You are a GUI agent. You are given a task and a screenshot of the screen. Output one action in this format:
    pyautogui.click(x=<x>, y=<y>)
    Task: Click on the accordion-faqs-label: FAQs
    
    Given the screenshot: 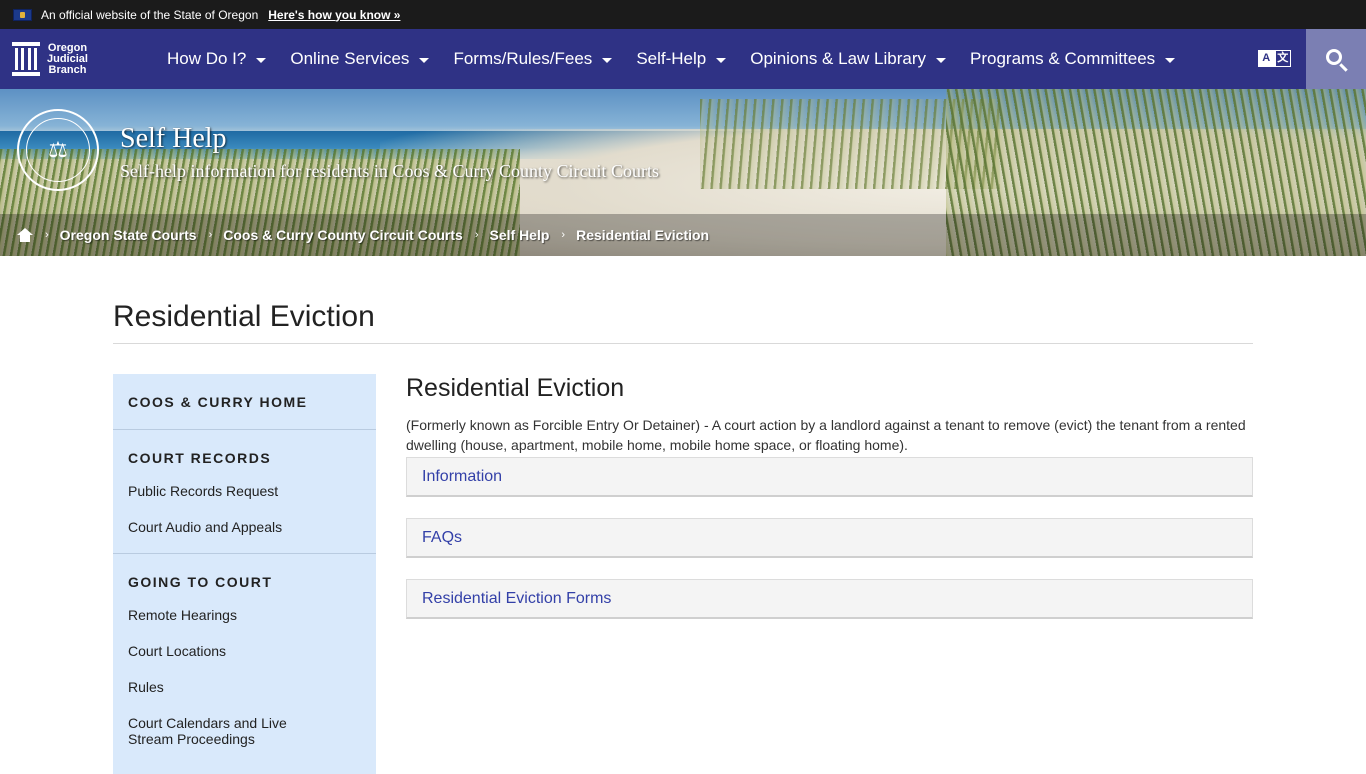 What is the action you would take?
    pyautogui.click(x=442, y=537)
    